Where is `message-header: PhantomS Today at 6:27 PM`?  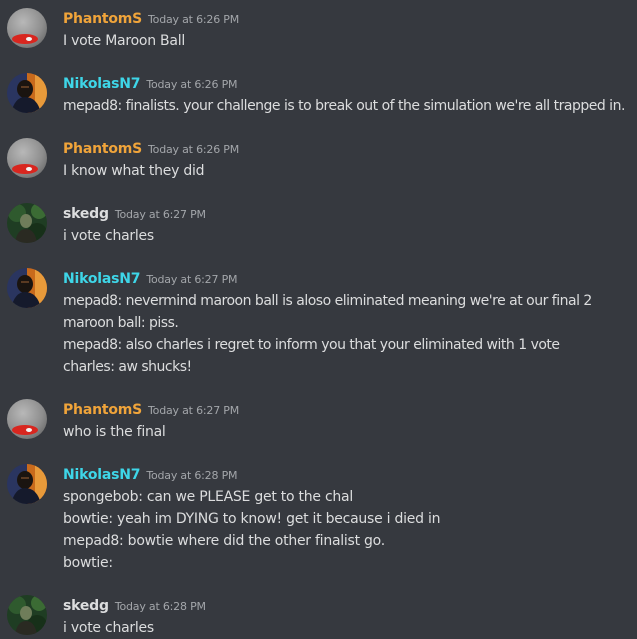 message-header: PhantomS Today at 6:27 PM is located at coordinates (151, 410).